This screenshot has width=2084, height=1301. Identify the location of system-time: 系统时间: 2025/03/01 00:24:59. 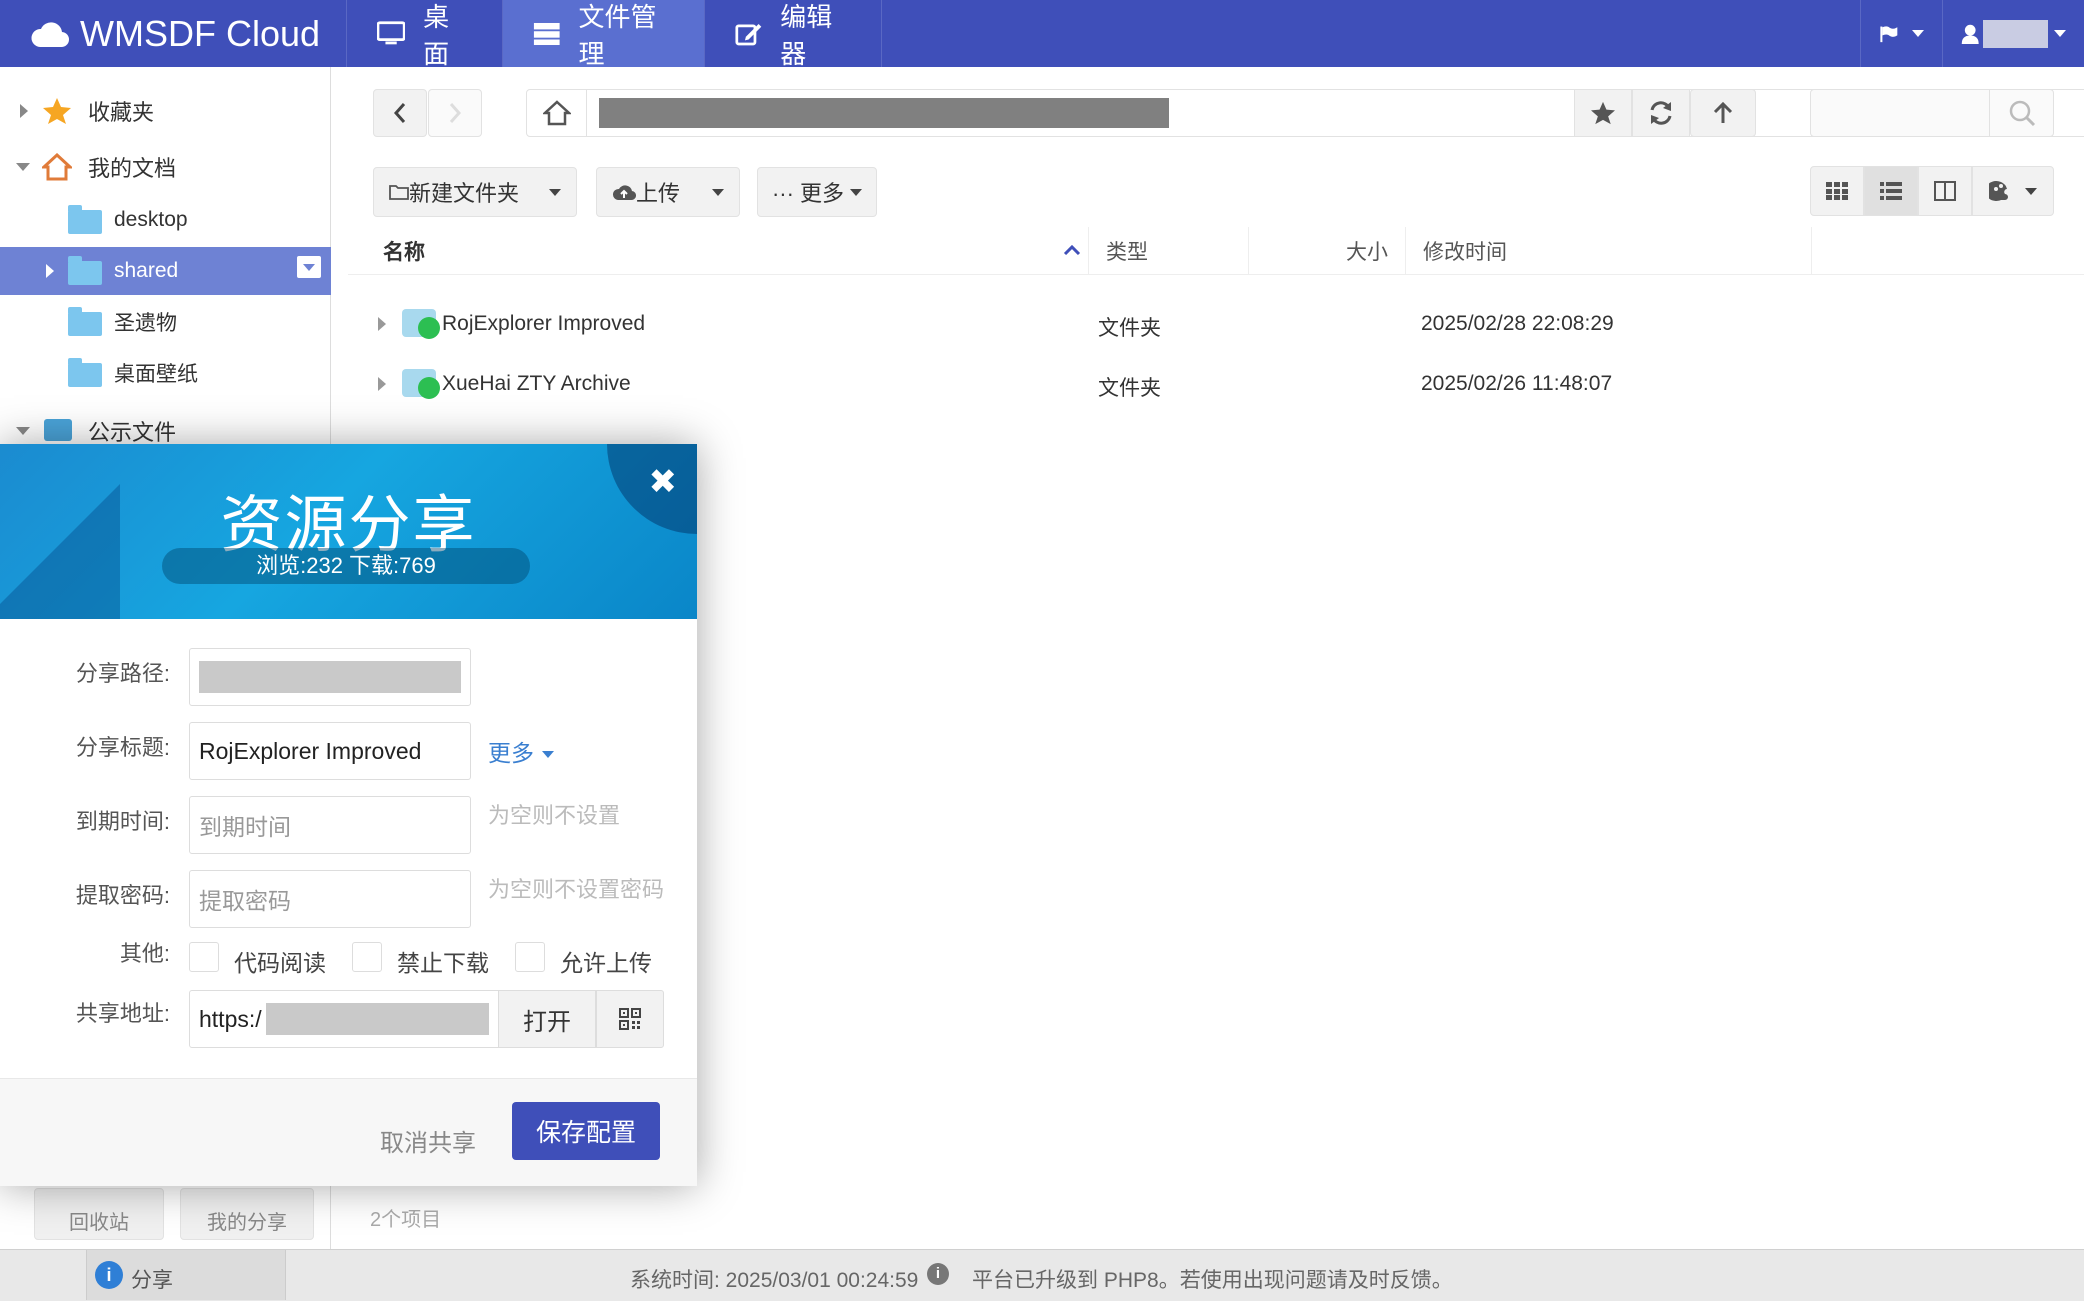
(774, 1280).